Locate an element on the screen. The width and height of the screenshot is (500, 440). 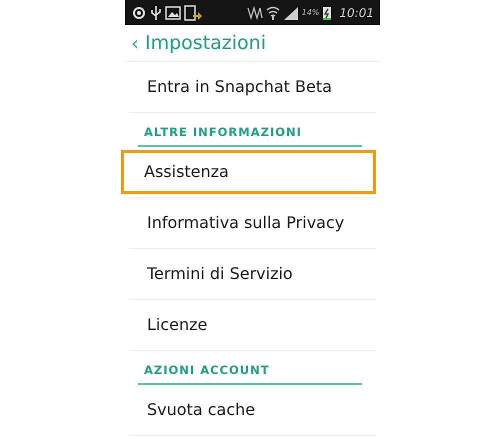
vibrate-icon is located at coordinates (254, 13).